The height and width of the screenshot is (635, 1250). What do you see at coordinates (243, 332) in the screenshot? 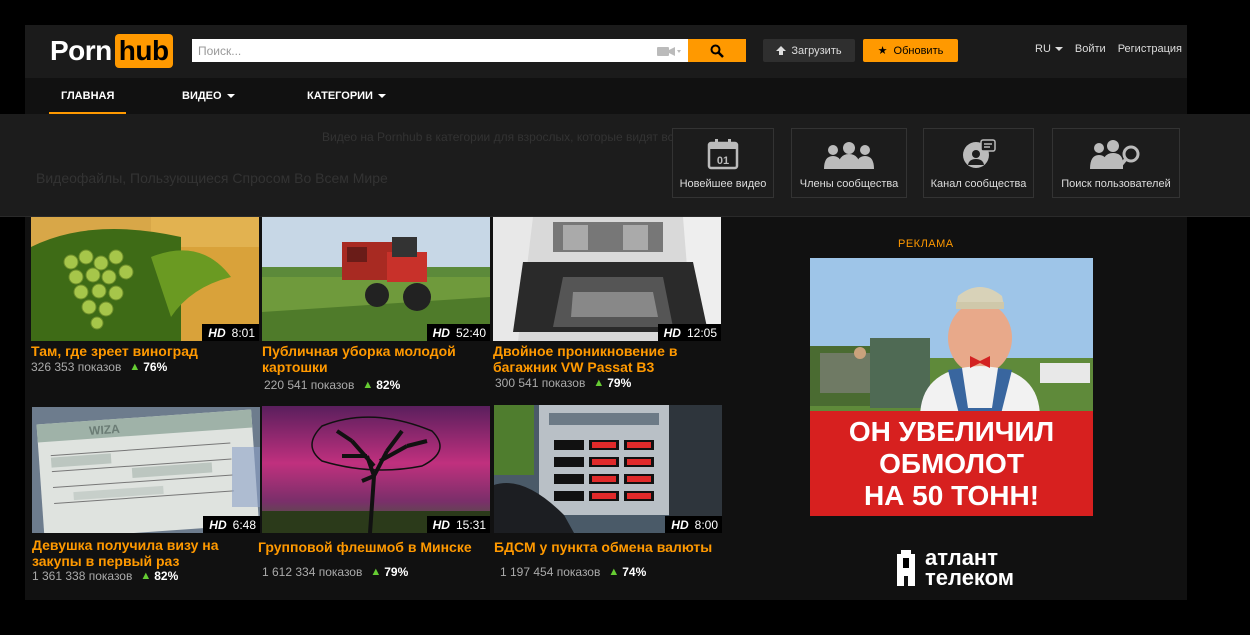
I see `video-duration: 8:01` at bounding box center [243, 332].